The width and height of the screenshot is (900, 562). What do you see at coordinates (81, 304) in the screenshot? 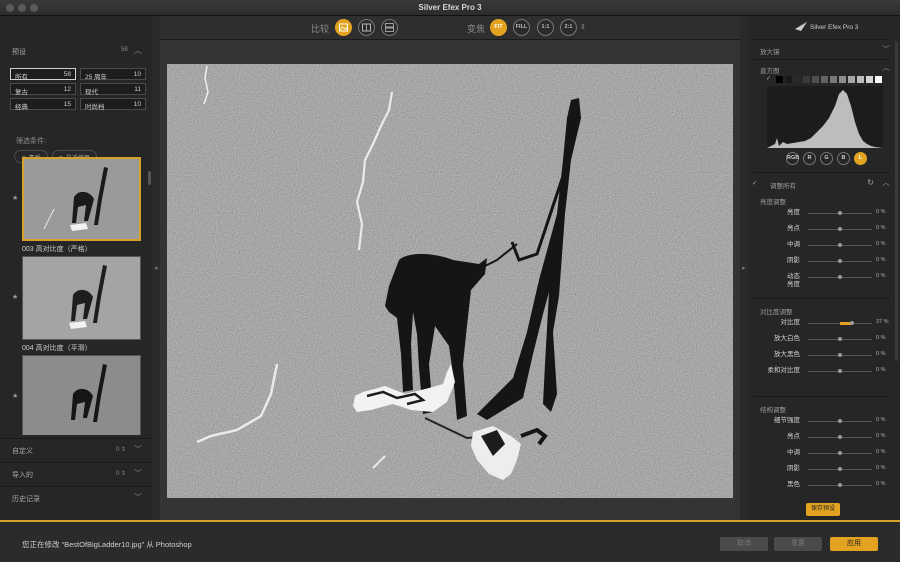
I see `preset-thumbnail: 004 高对比度（平滑）` at bounding box center [81, 304].